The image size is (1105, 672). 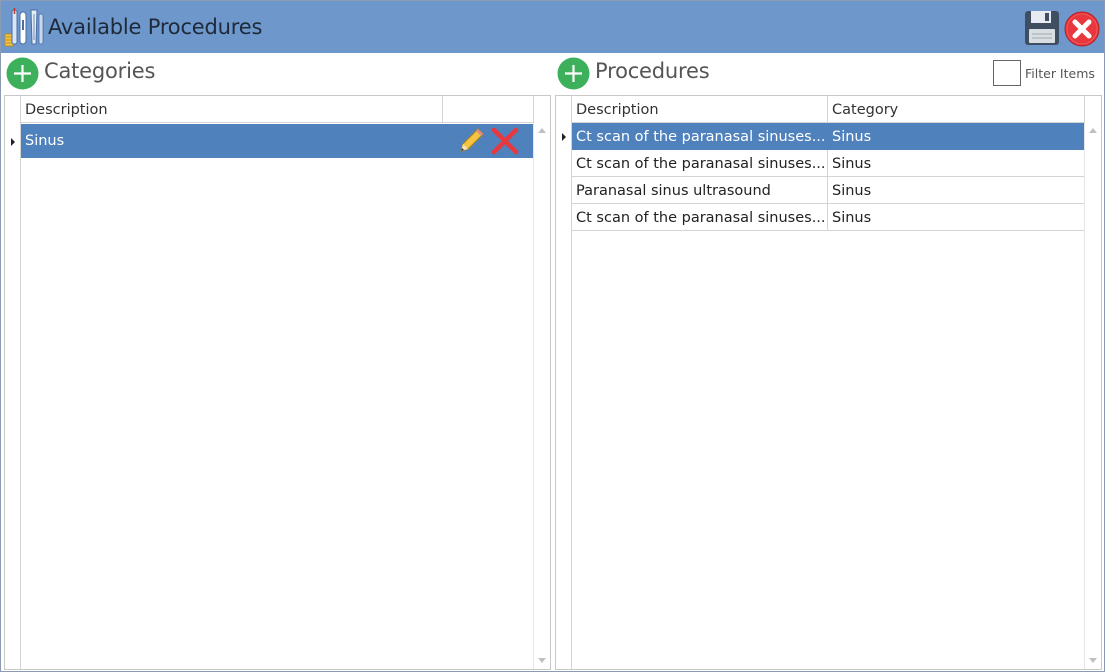 I want to click on categories-header: Categories, so click(x=276, y=74).